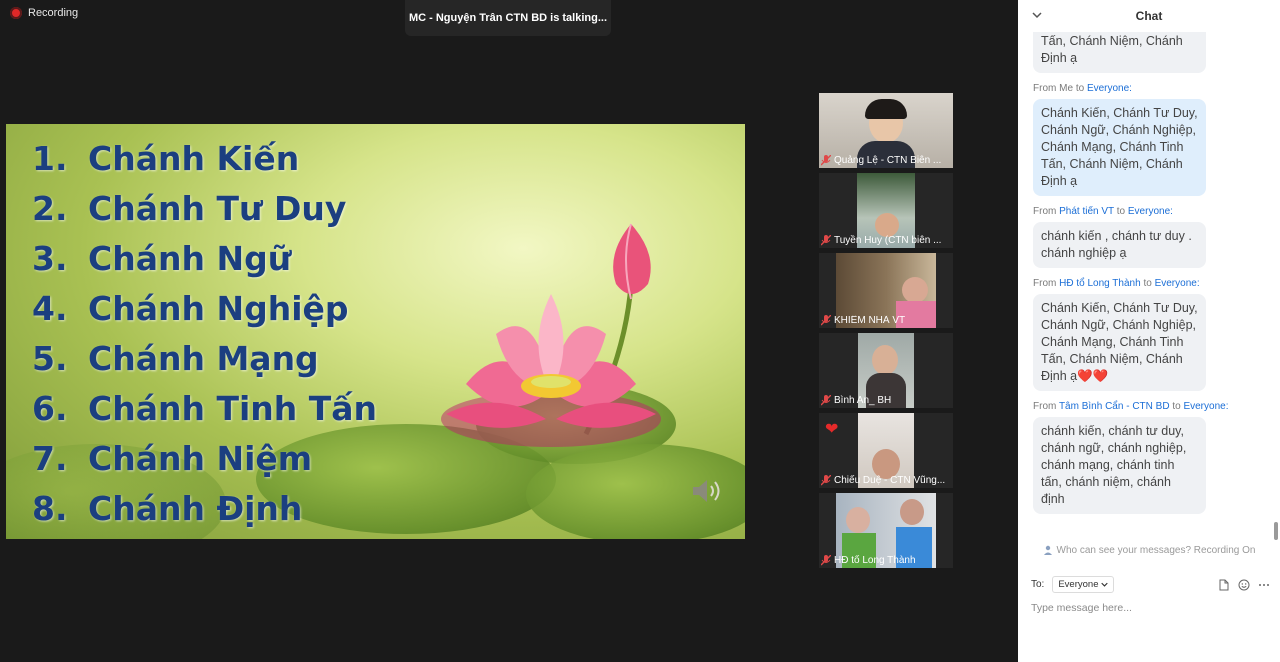  What do you see at coordinates (50, 308) in the screenshot?
I see `item-number: 4.` at bounding box center [50, 308].